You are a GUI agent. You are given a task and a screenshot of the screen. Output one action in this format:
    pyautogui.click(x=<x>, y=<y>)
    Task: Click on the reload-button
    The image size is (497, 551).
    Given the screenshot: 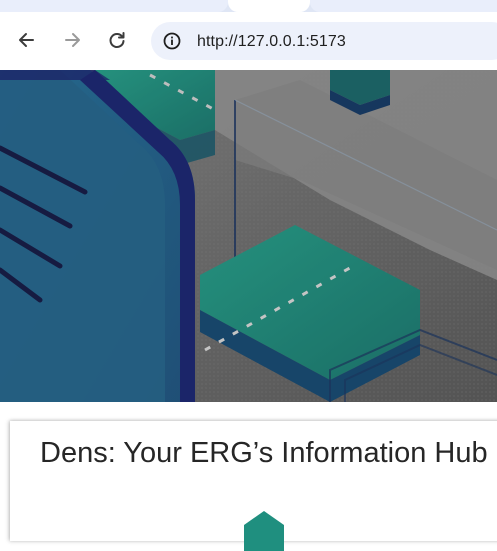 What is the action you would take?
    pyautogui.click(x=117, y=40)
    